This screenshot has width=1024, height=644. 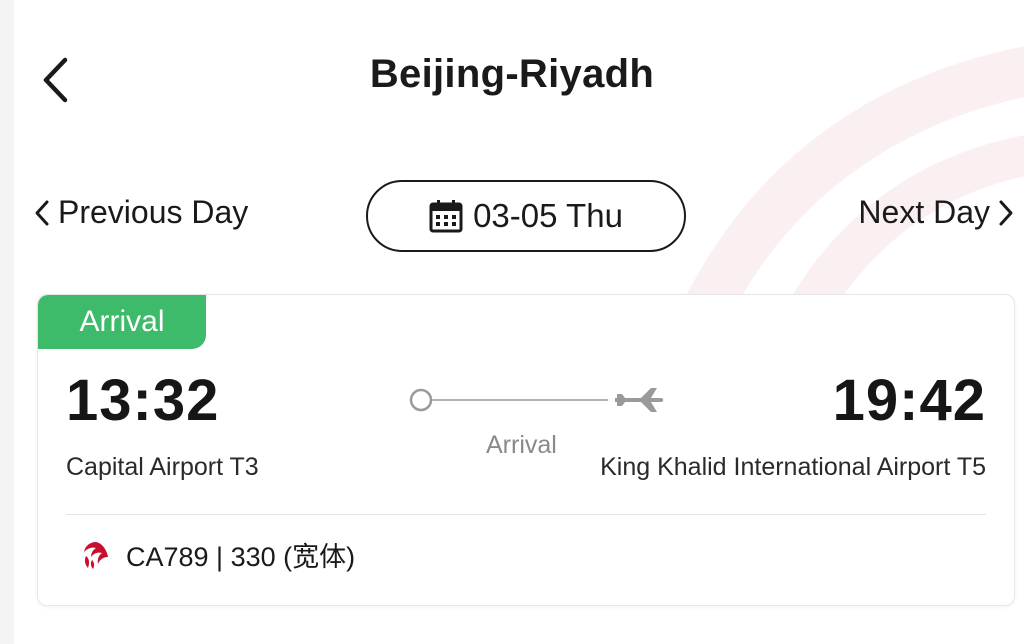 I want to click on next-day-label: Next Day, so click(x=924, y=212).